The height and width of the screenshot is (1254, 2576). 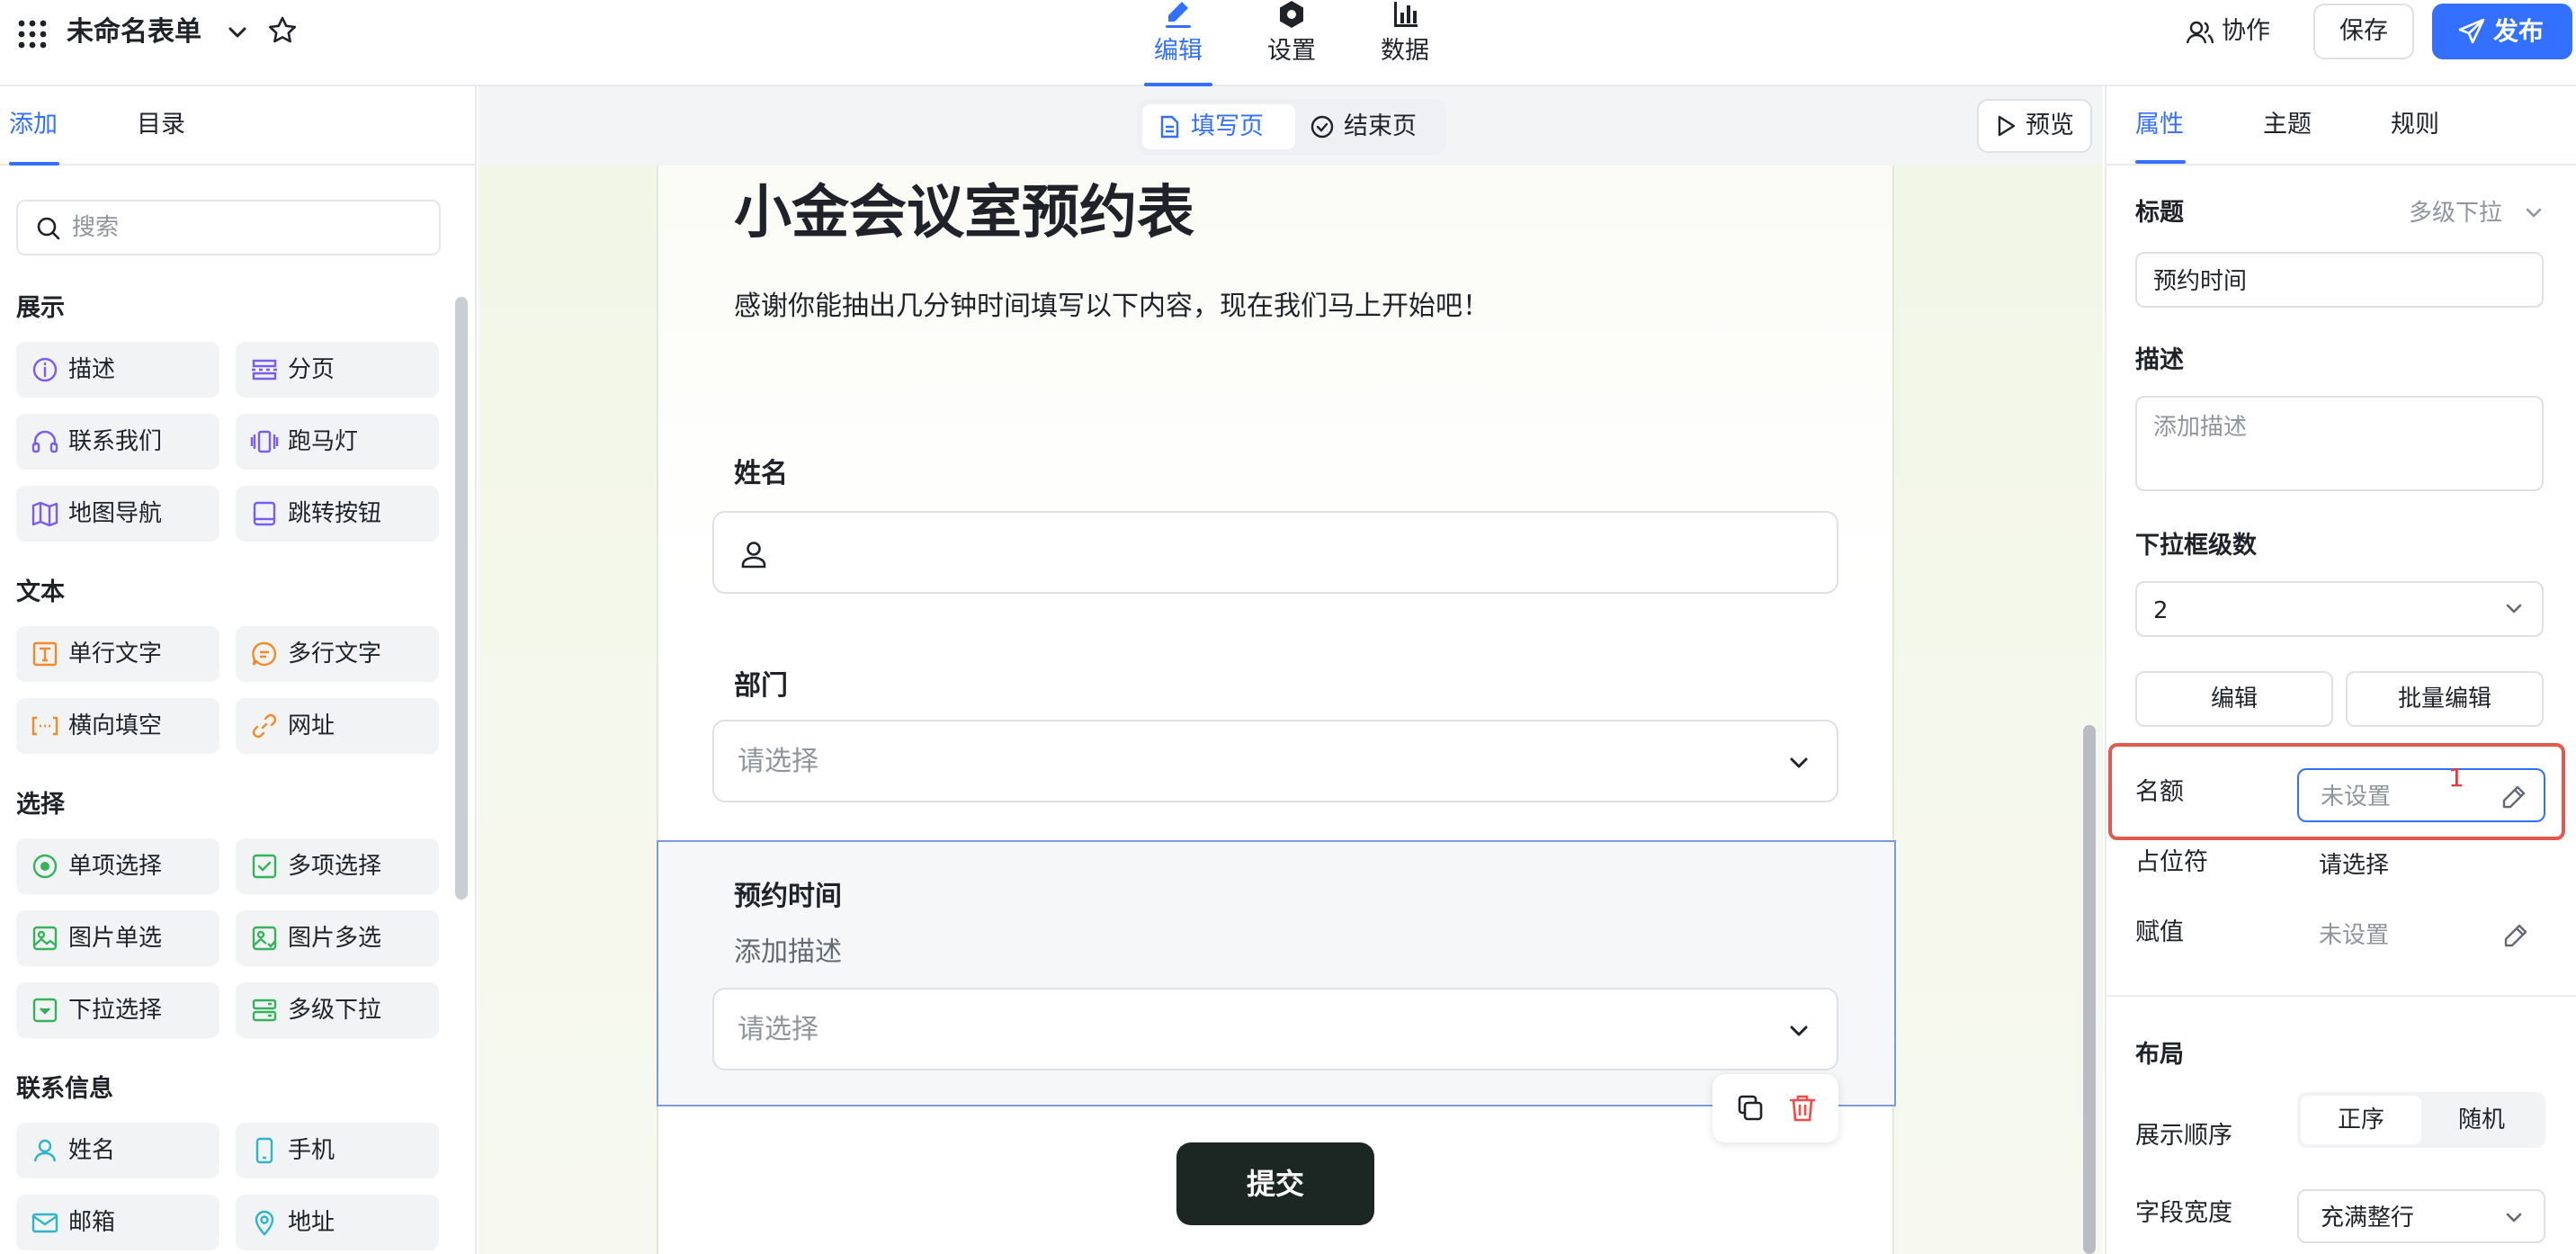 What do you see at coordinates (2339, 609) in the screenshot?
I see `dropdown-levels-select: 2` at bounding box center [2339, 609].